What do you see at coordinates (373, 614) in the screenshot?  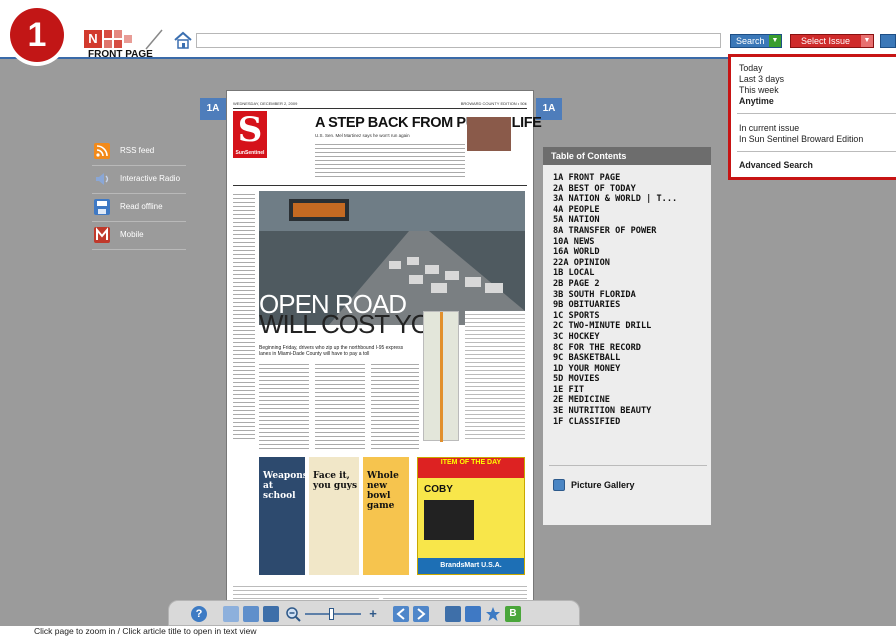 I see `zoom-in-icon: +` at bounding box center [373, 614].